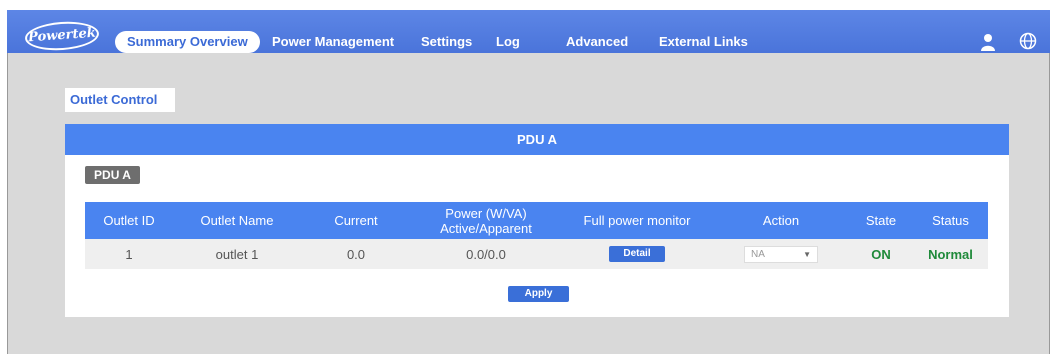 The height and width of the screenshot is (354, 1056). Describe the element at coordinates (597, 42) in the screenshot. I see `nav-advanced: Advanced` at that location.